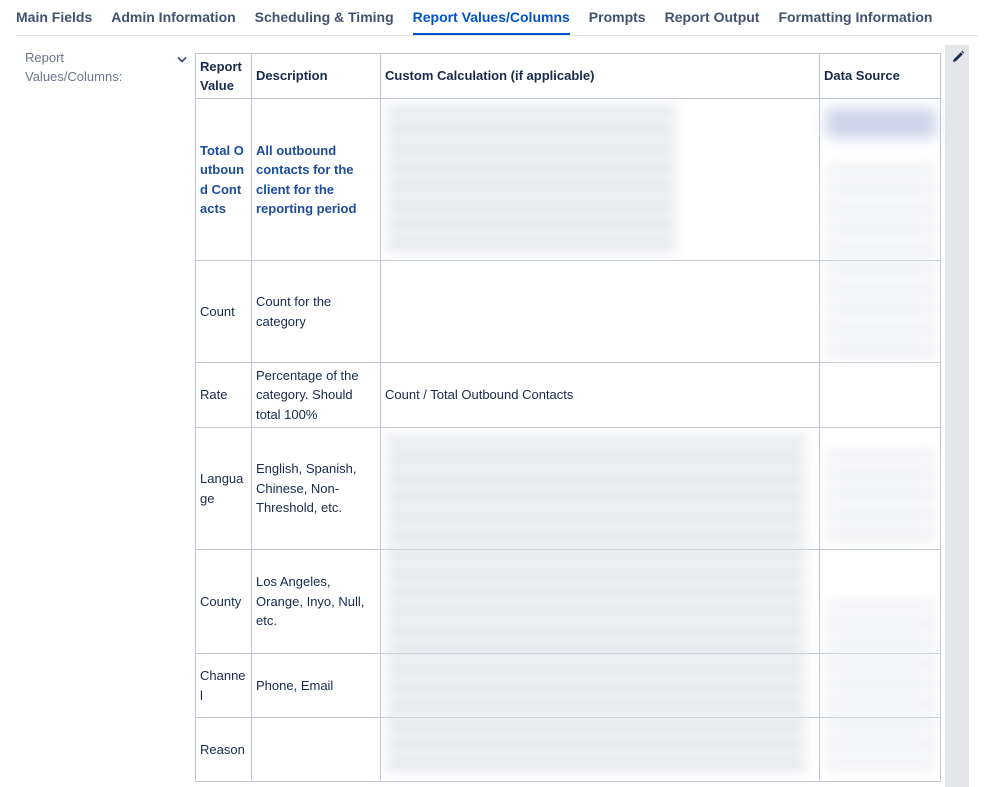 The height and width of the screenshot is (787, 999). Describe the element at coordinates (491, 22) in the screenshot. I see `tab-report-values-columns: Report Values/Columns` at that location.